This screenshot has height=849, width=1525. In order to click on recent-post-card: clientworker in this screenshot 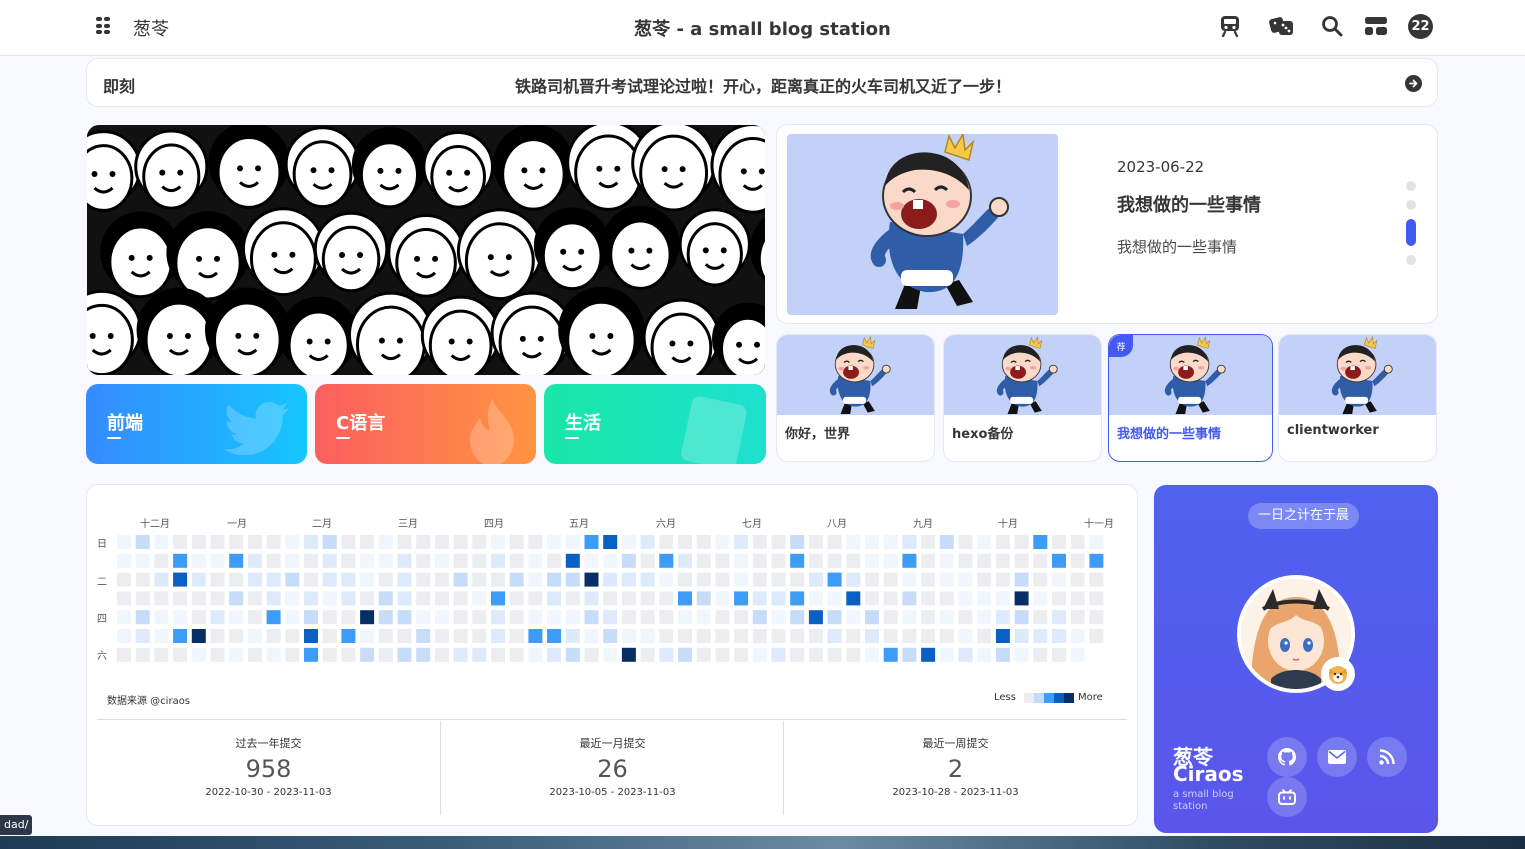, I will do `click(1357, 398)`.